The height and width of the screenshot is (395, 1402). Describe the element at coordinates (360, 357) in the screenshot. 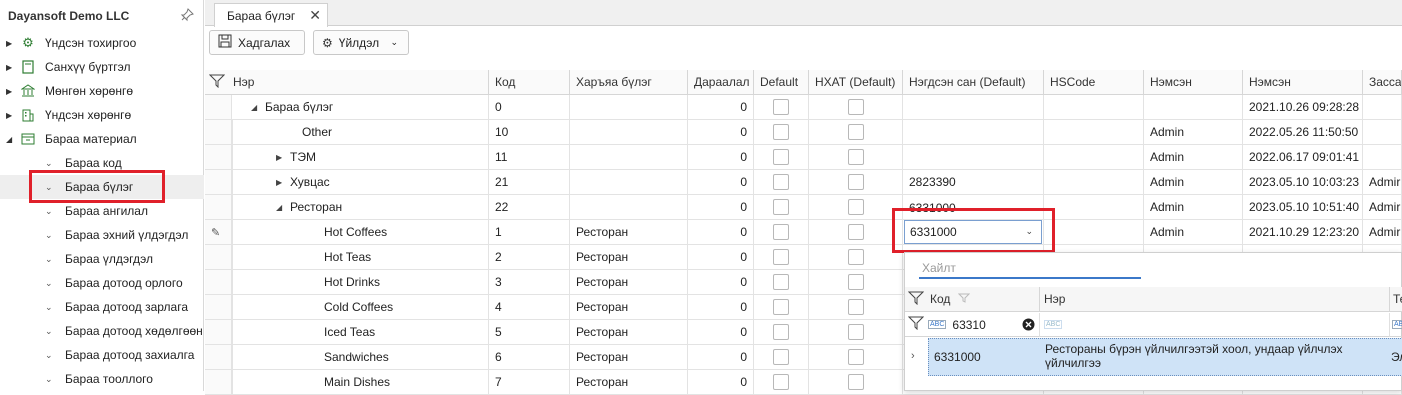

I see `cell-name: Sandwiches` at that location.